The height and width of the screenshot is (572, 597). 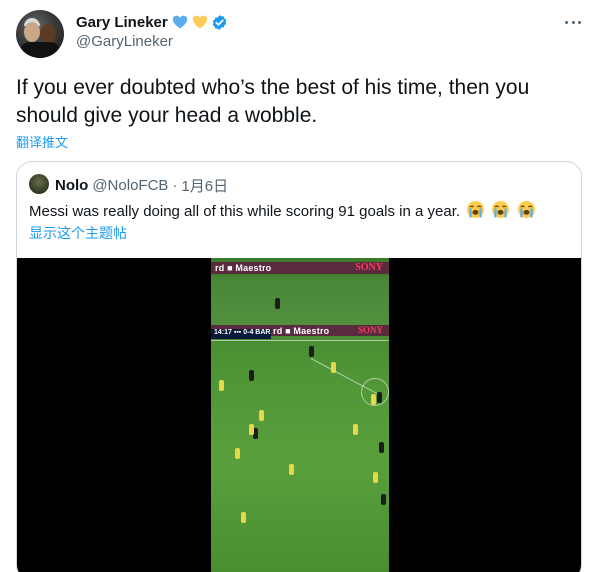 I want to click on show-thread-link: 显示这个主题帖, so click(x=78, y=233).